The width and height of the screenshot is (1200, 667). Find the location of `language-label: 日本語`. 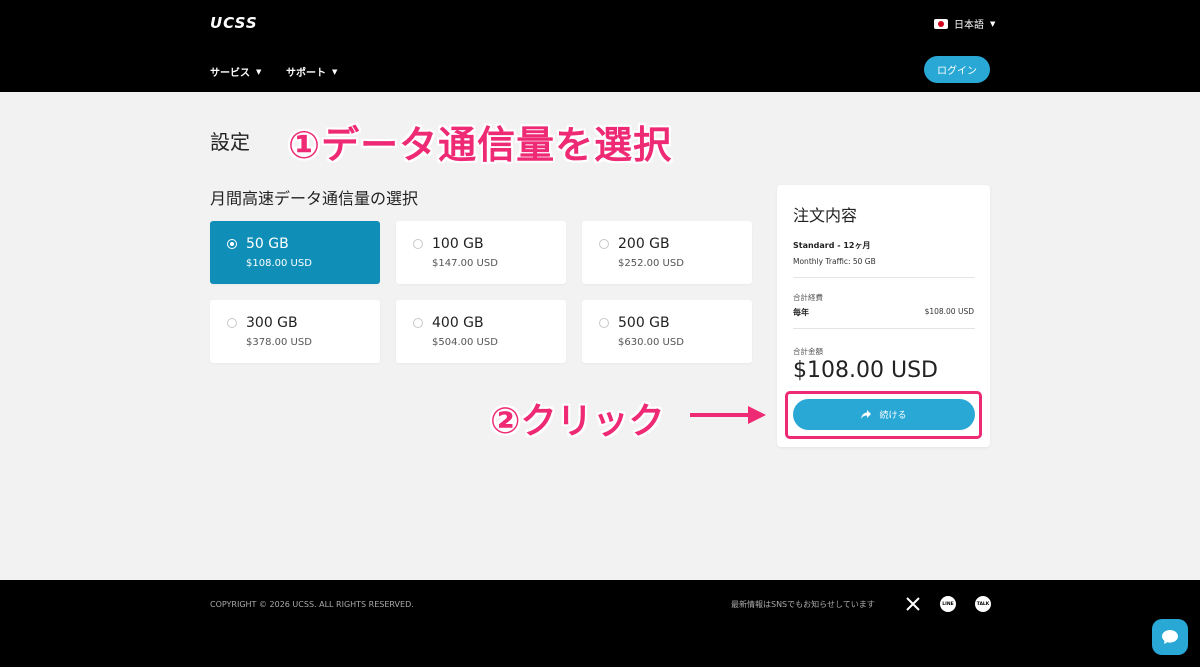

language-label: 日本語 is located at coordinates (969, 25).